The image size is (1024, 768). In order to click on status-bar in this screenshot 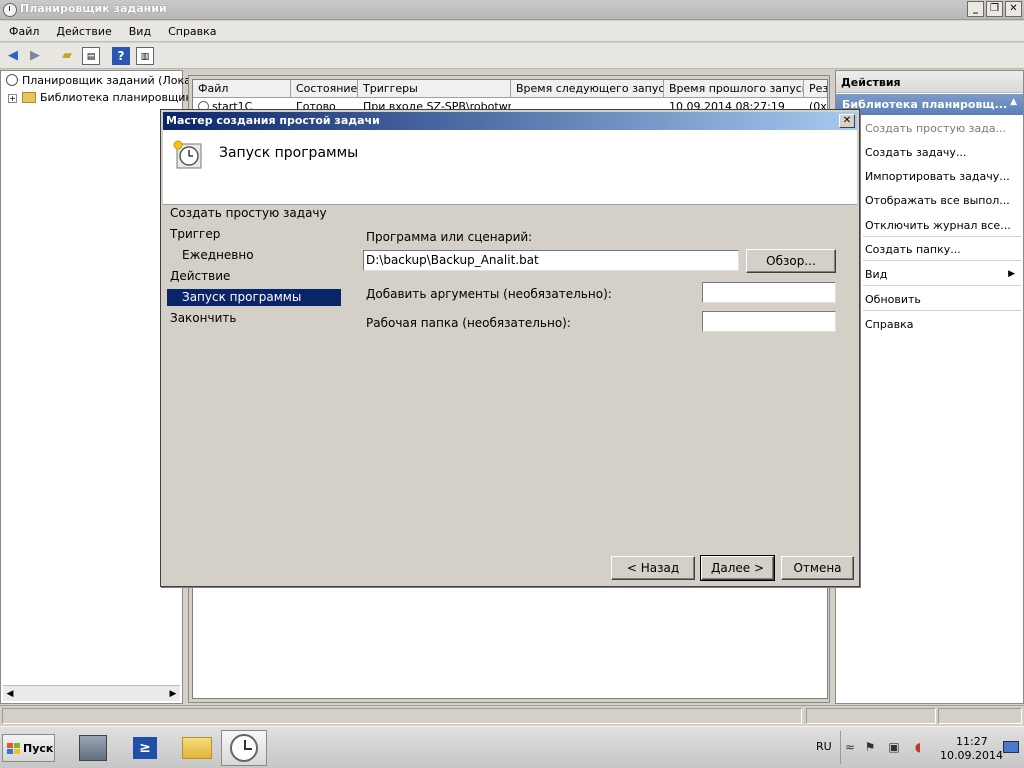, I will do `click(512, 715)`.